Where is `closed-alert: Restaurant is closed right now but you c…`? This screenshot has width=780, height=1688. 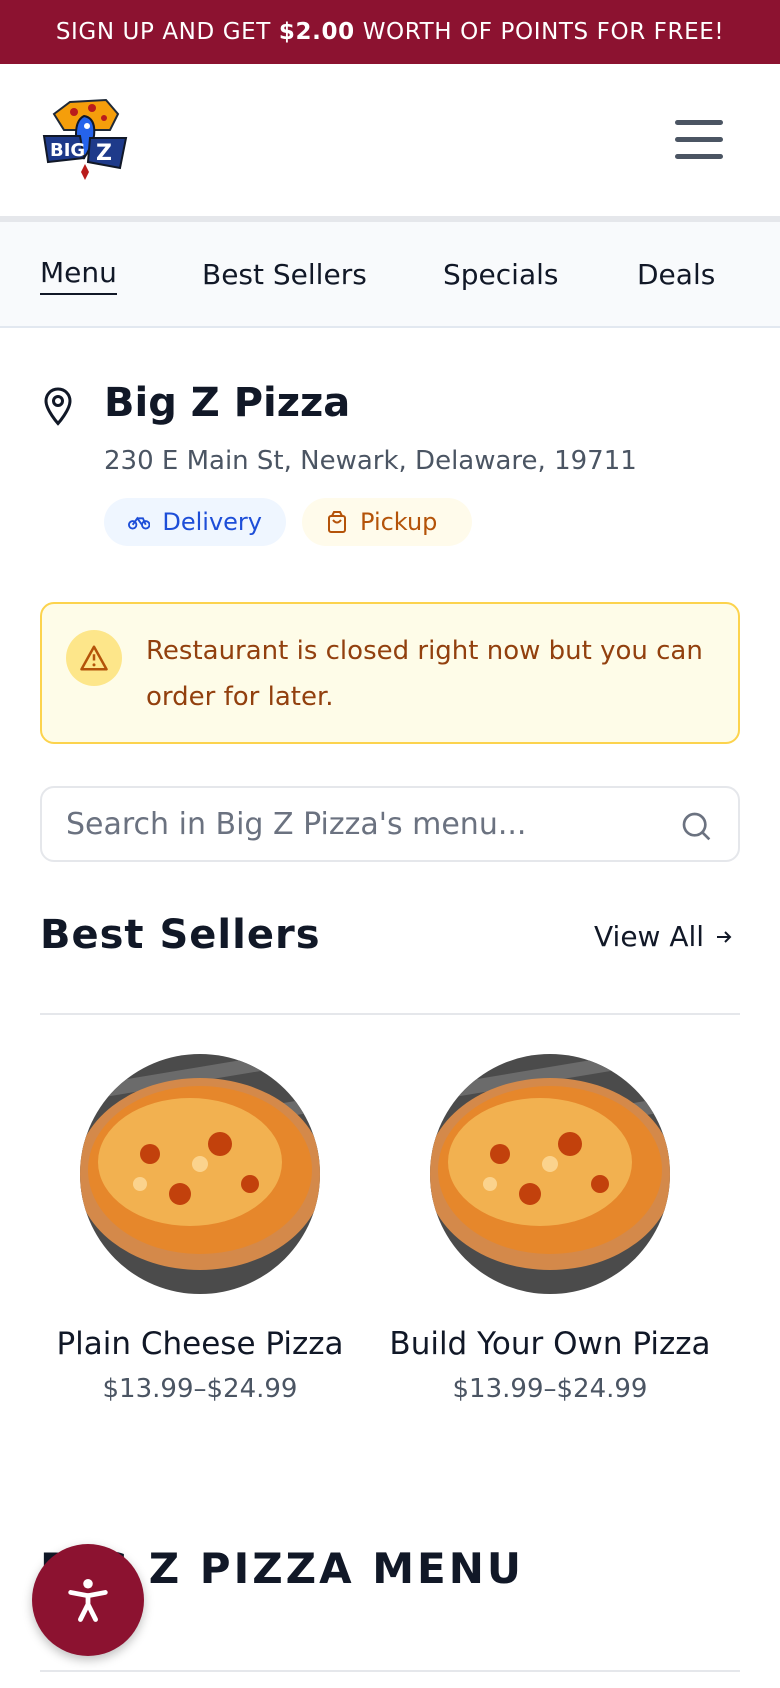 closed-alert: Restaurant is closed right now but you c… is located at coordinates (390, 673).